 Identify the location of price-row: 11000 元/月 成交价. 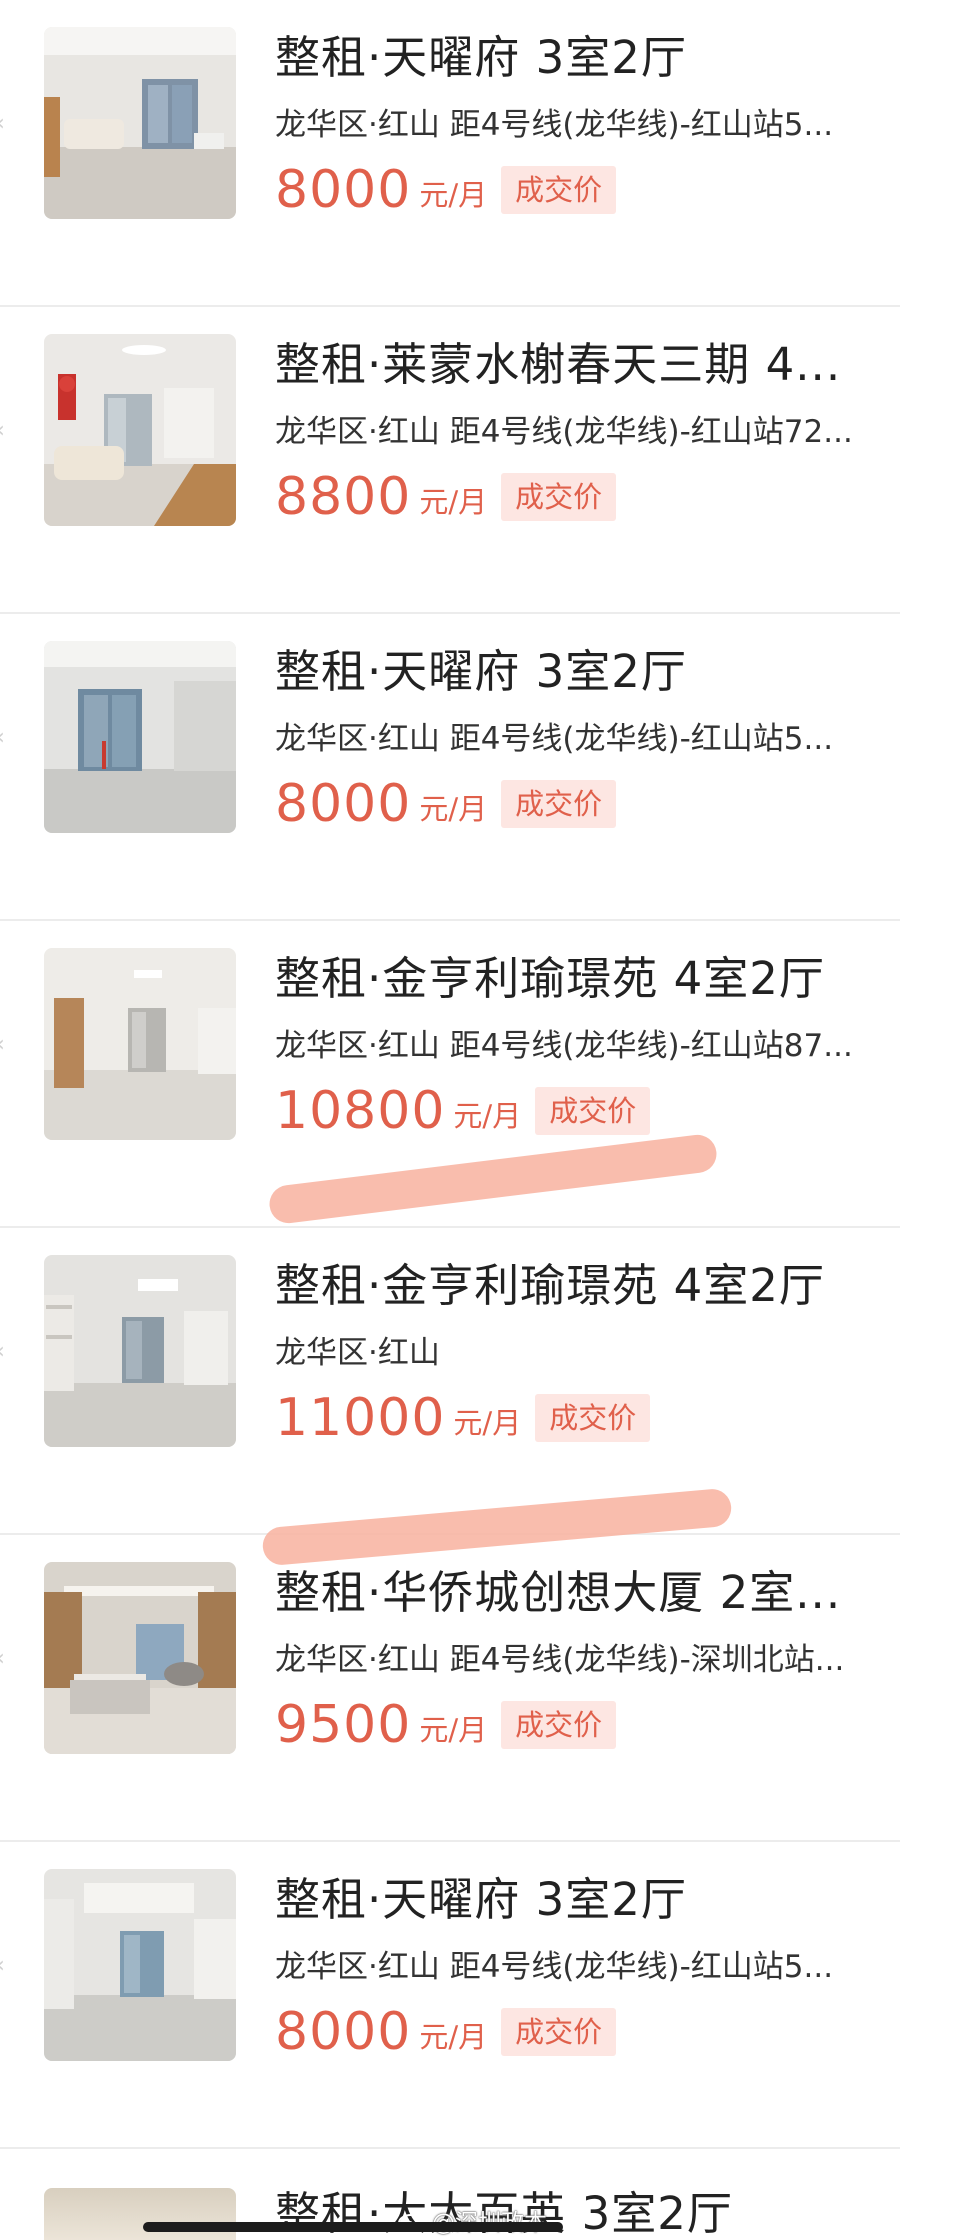
(463, 1418).